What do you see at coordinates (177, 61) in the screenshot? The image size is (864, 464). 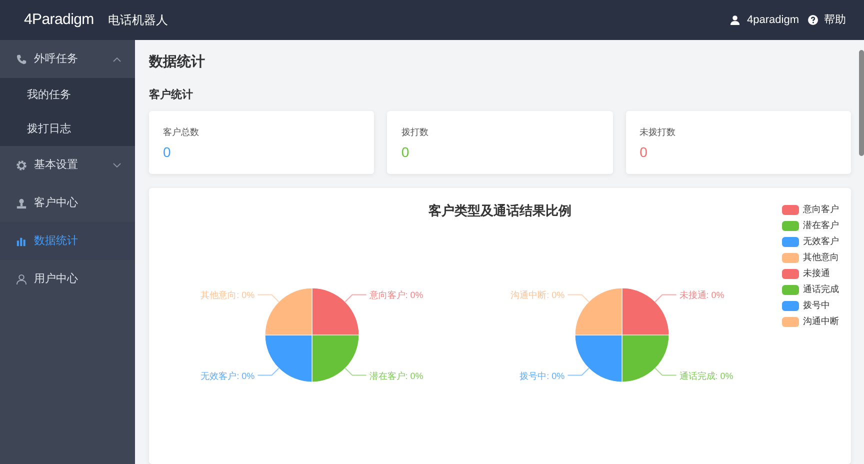 I see `page-title: 数据统计` at bounding box center [177, 61].